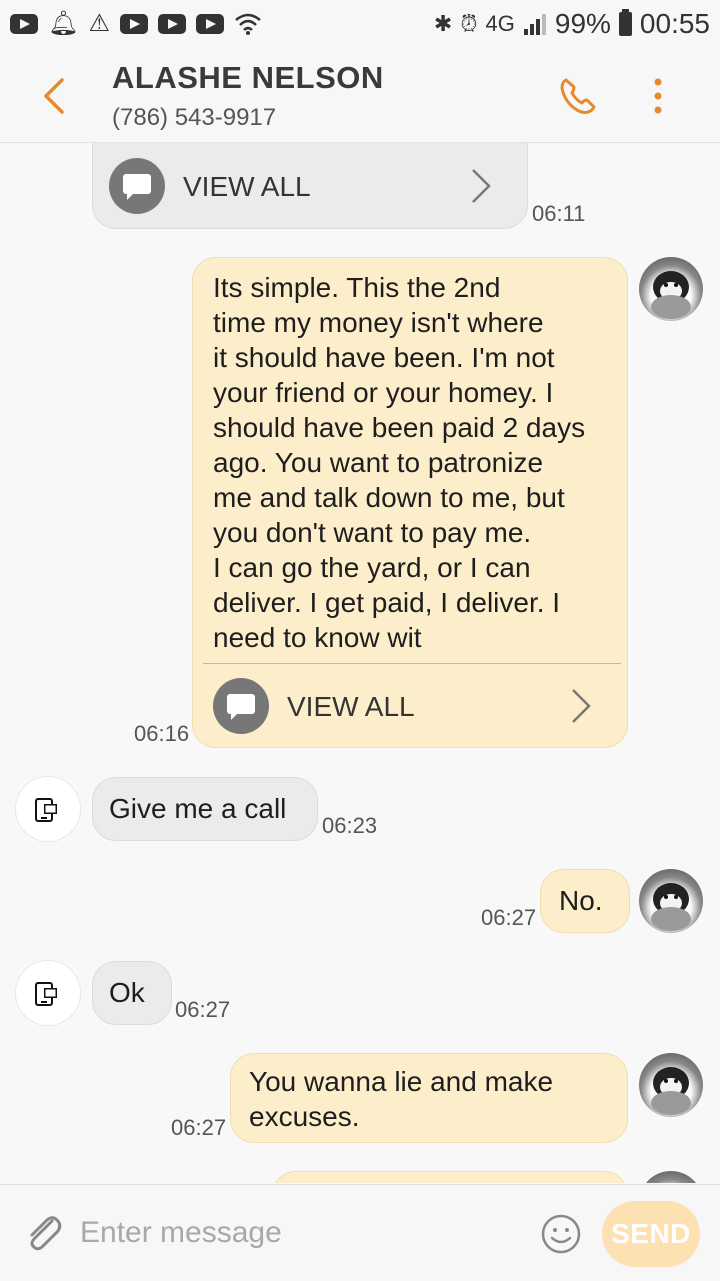 Image resolution: width=720 pixels, height=1281 pixels. Describe the element at coordinates (651, 1234) in the screenshot. I see `send-button: SEND` at that location.